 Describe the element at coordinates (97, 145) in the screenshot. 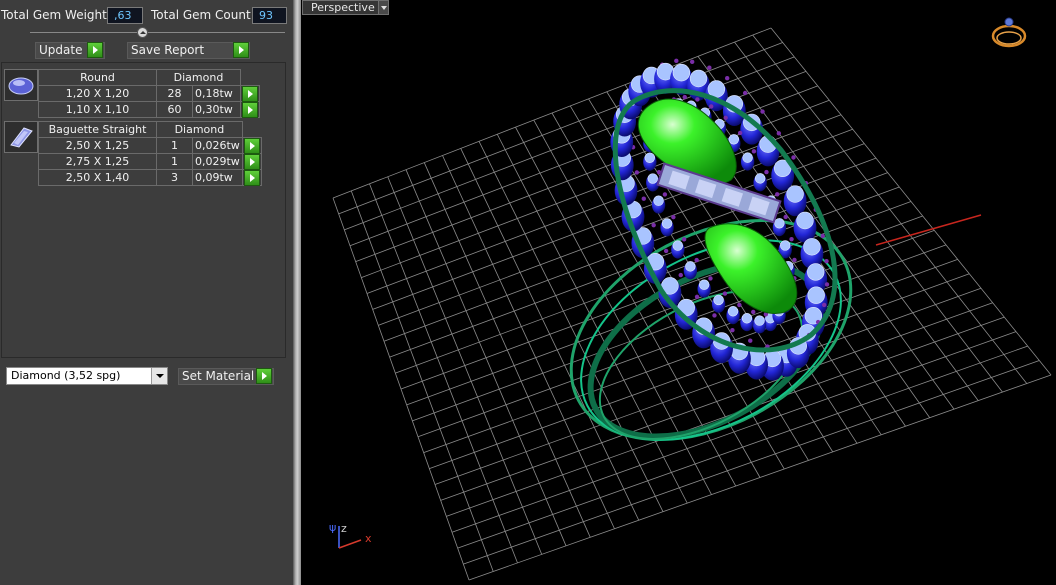

I see `gem-size: 2,50 X 1,25` at that location.